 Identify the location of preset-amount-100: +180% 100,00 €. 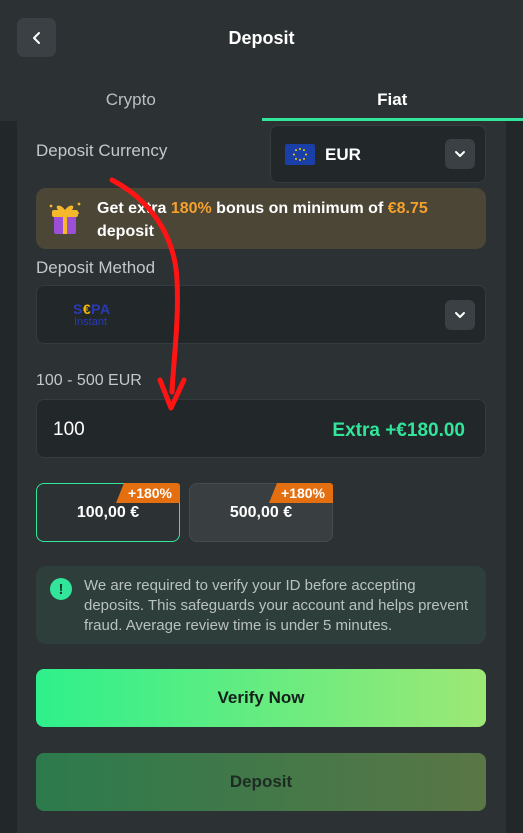
(108, 512).